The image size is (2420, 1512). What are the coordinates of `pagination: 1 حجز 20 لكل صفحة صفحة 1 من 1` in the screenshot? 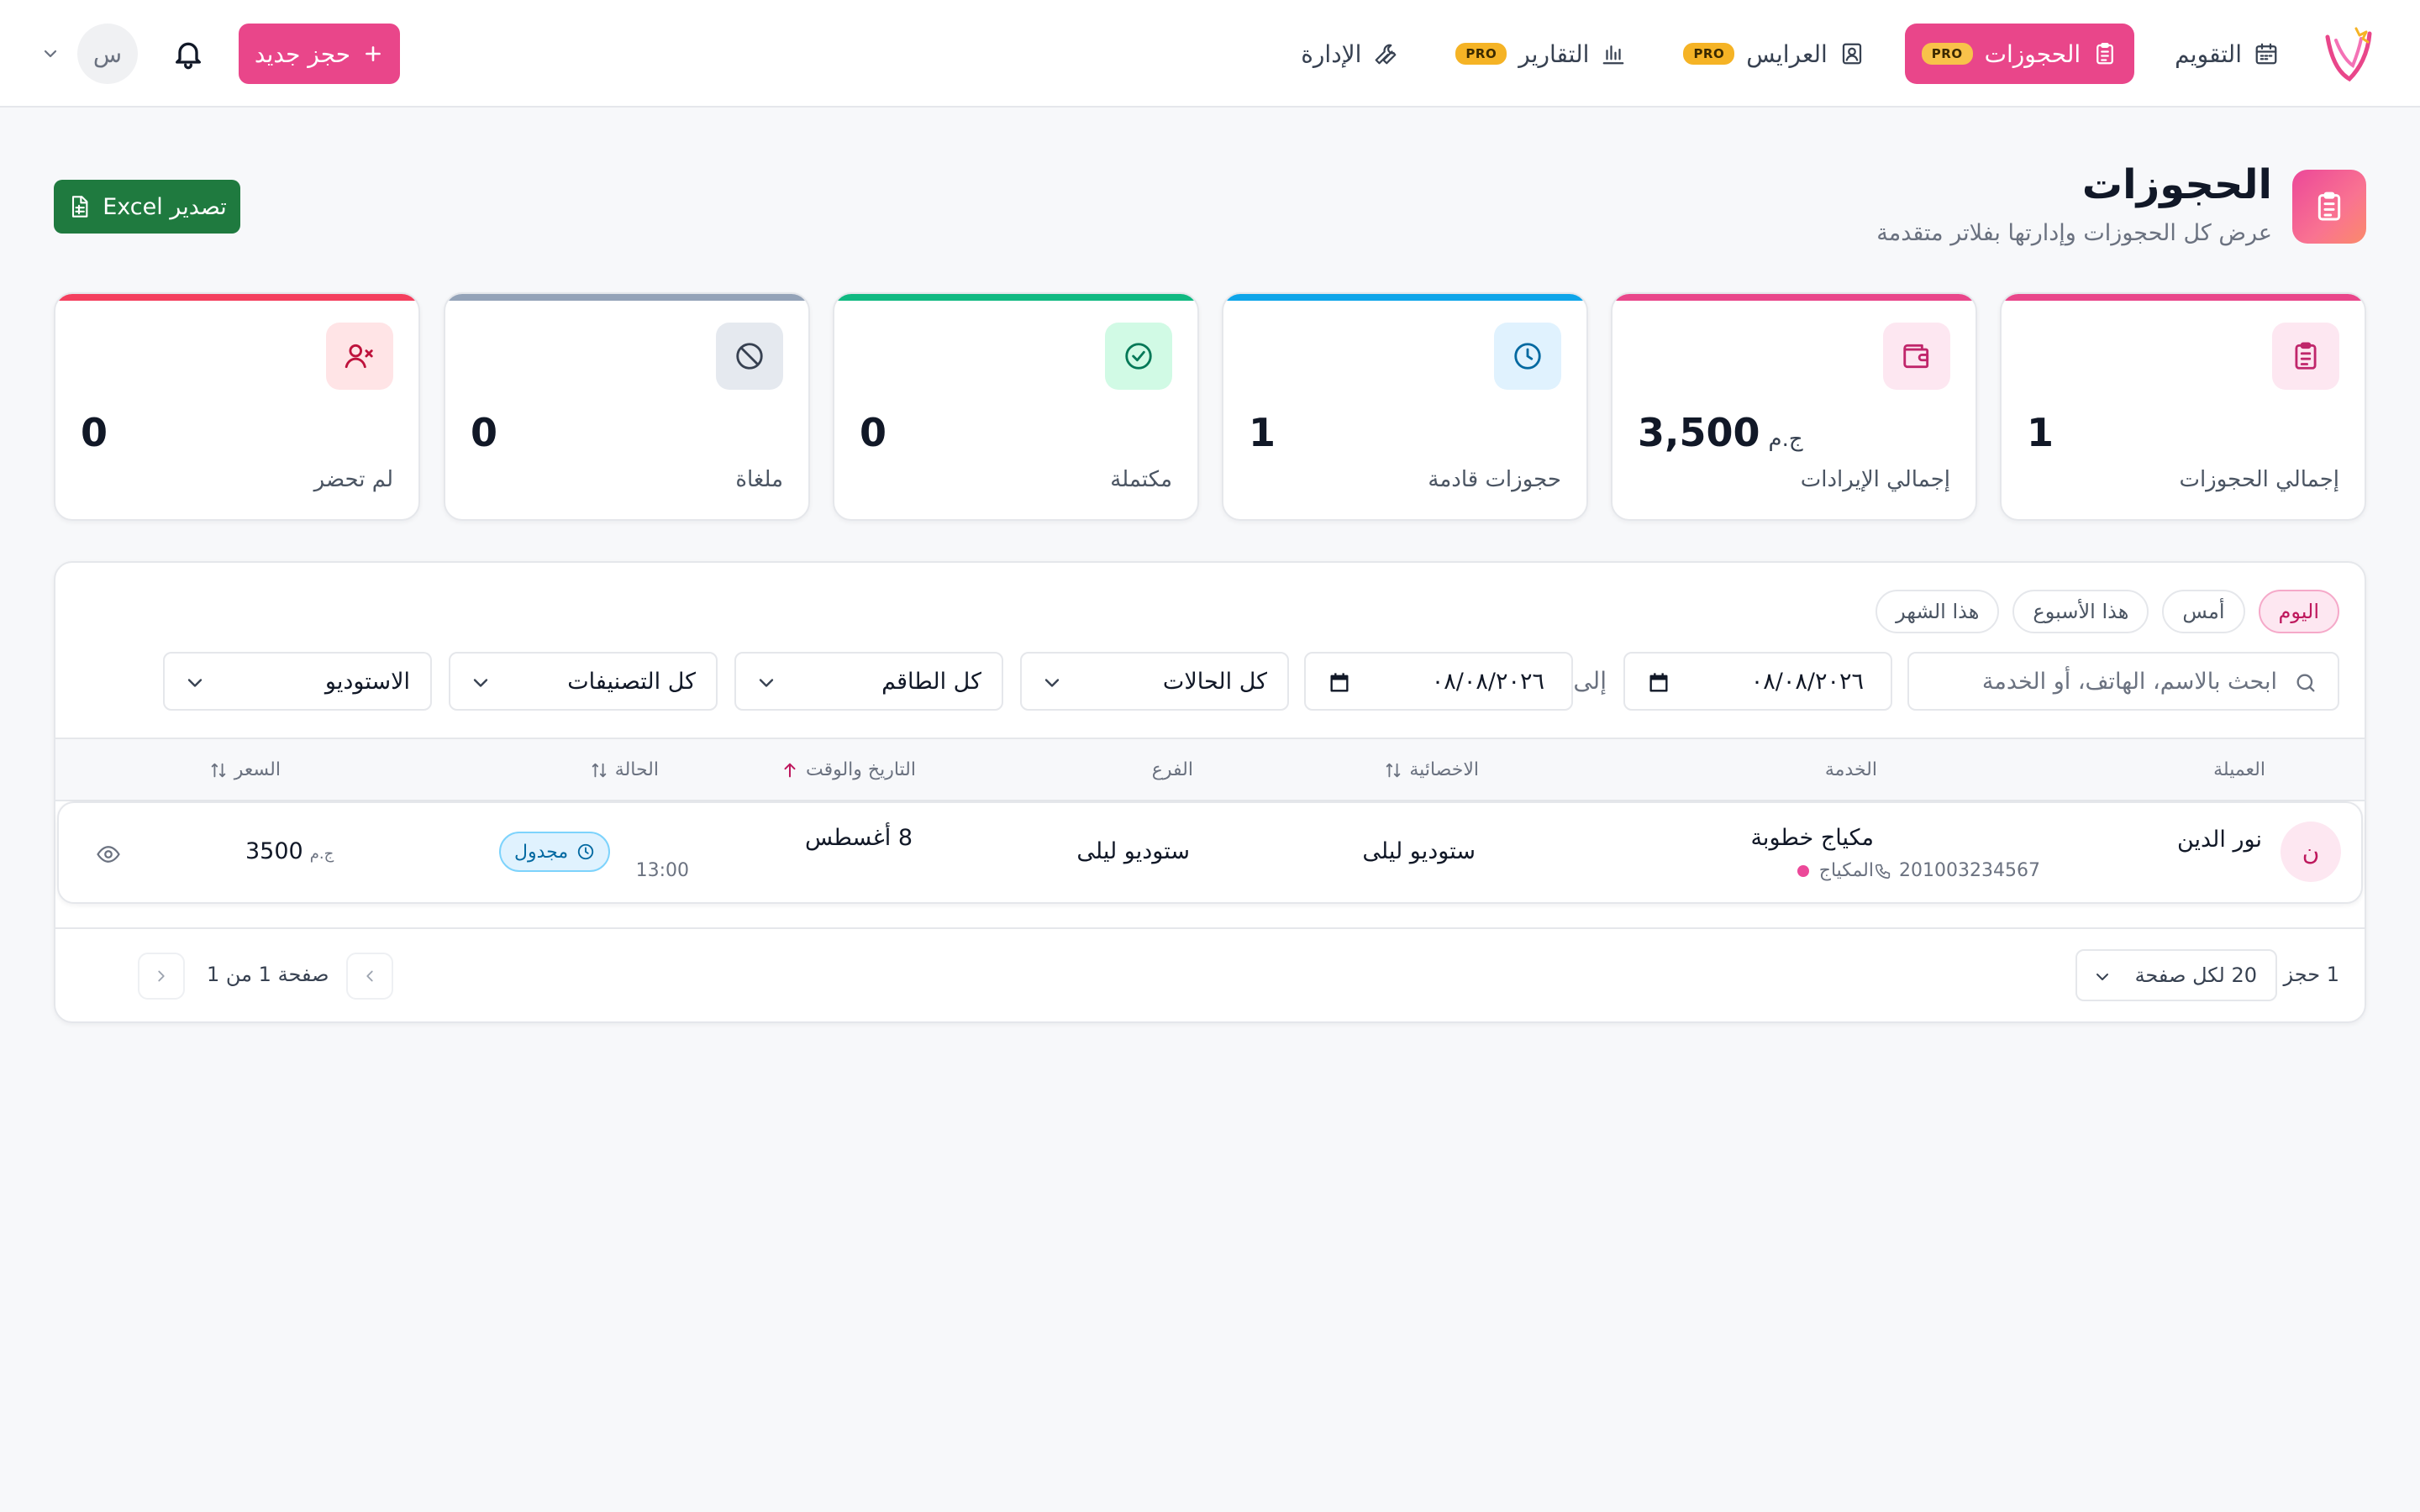 It's located at (1210, 974).